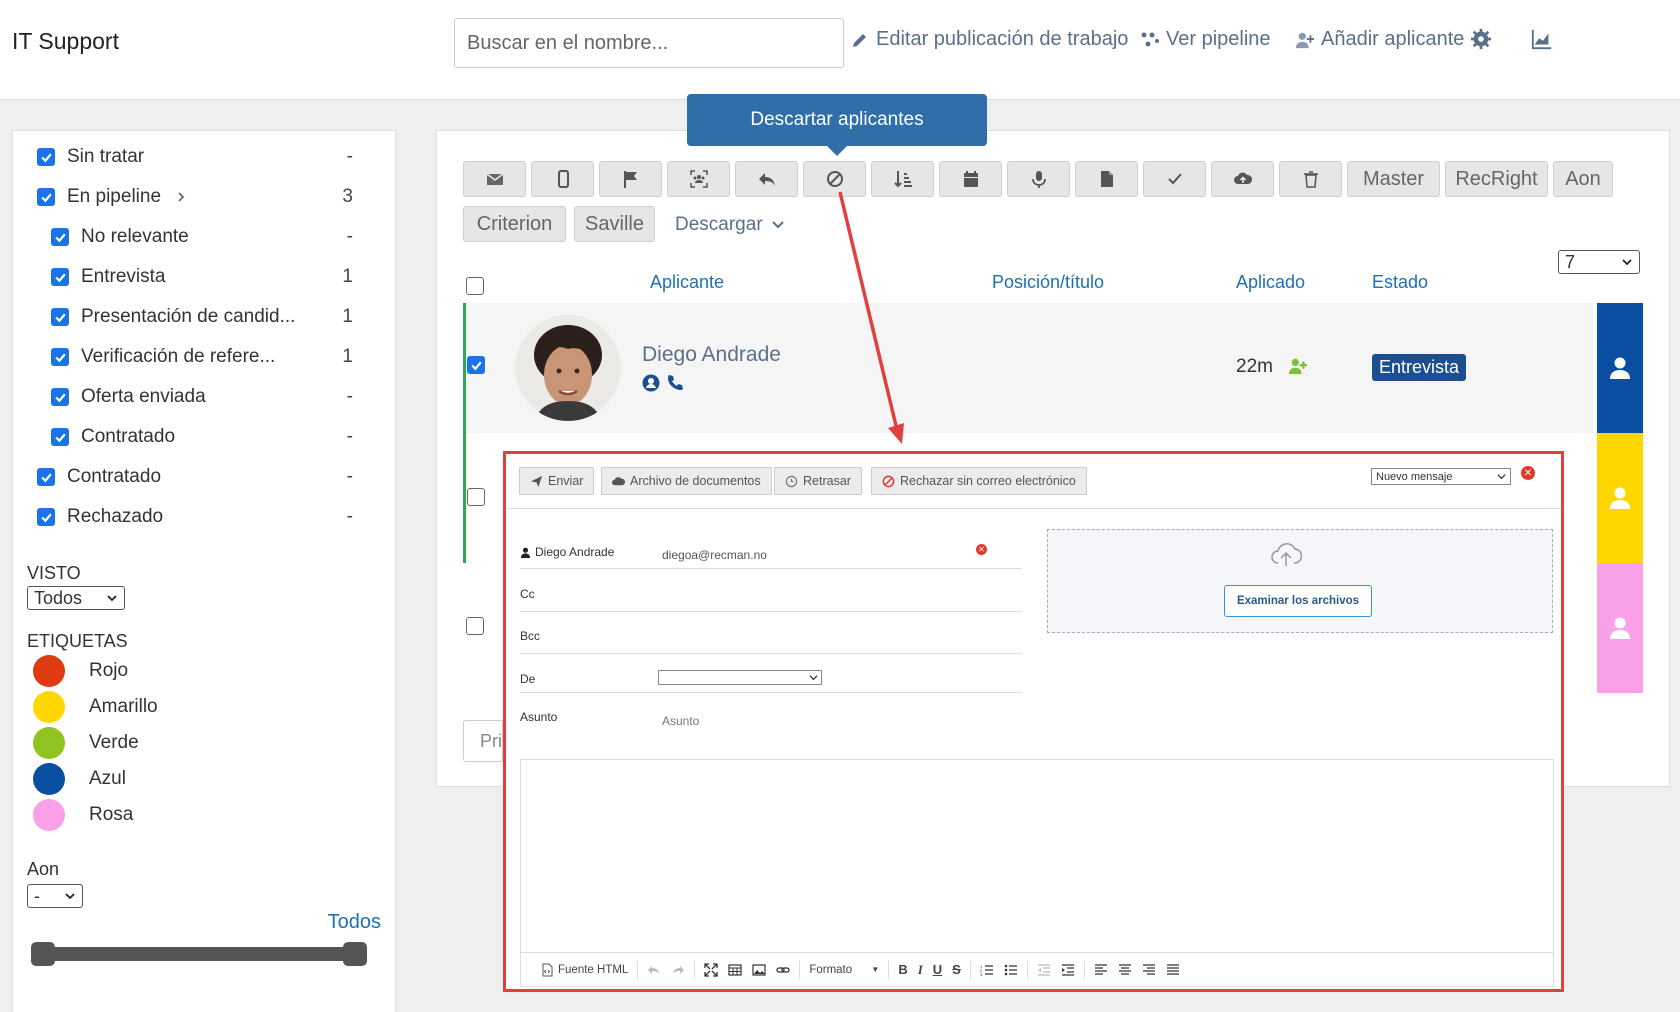 Image resolution: width=1680 pixels, height=1012 pixels. I want to click on filter-contratado-sub: Contratado -, so click(214, 437).